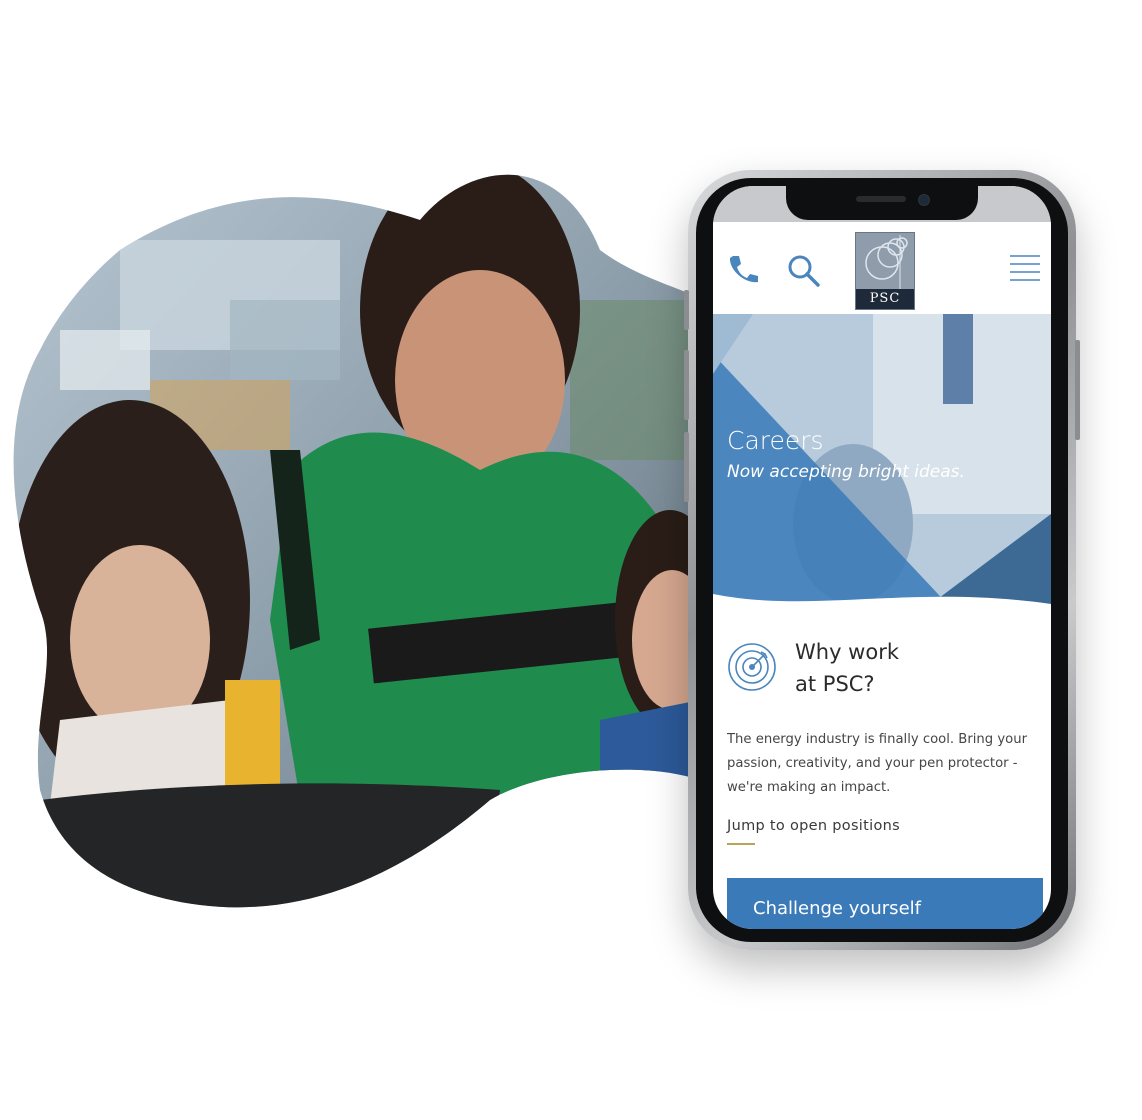  I want to click on mobile-nav: PSC, so click(882, 268).